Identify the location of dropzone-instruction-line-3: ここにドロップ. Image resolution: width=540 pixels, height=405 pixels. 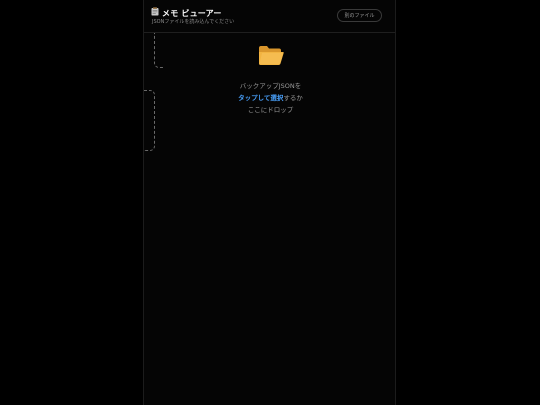
(270, 110).